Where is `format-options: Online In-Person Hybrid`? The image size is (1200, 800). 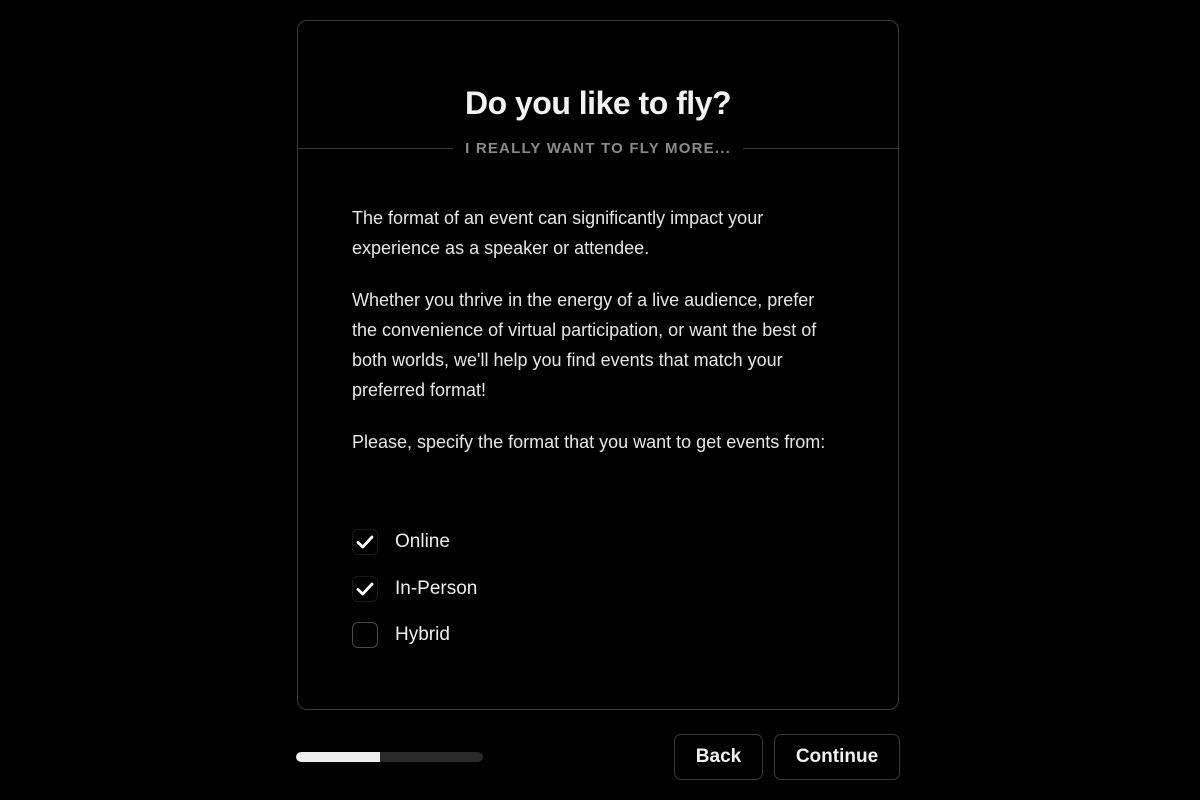
format-options: Online In-Person Hybrid is located at coordinates (414, 599).